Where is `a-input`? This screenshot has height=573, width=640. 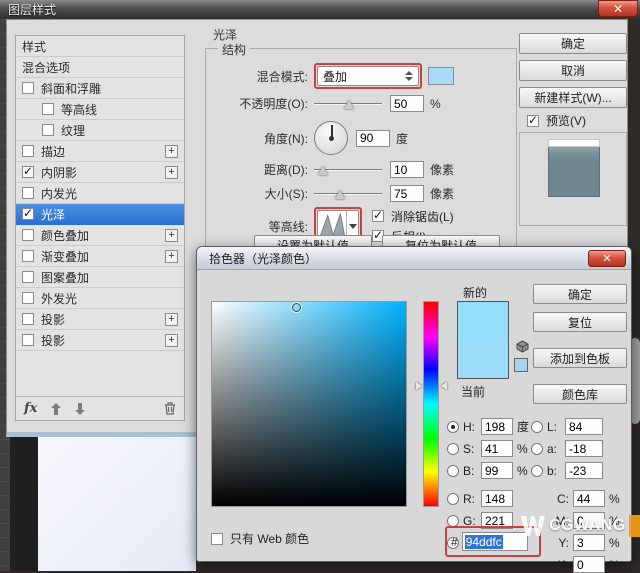
a-input is located at coordinates (584, 448).